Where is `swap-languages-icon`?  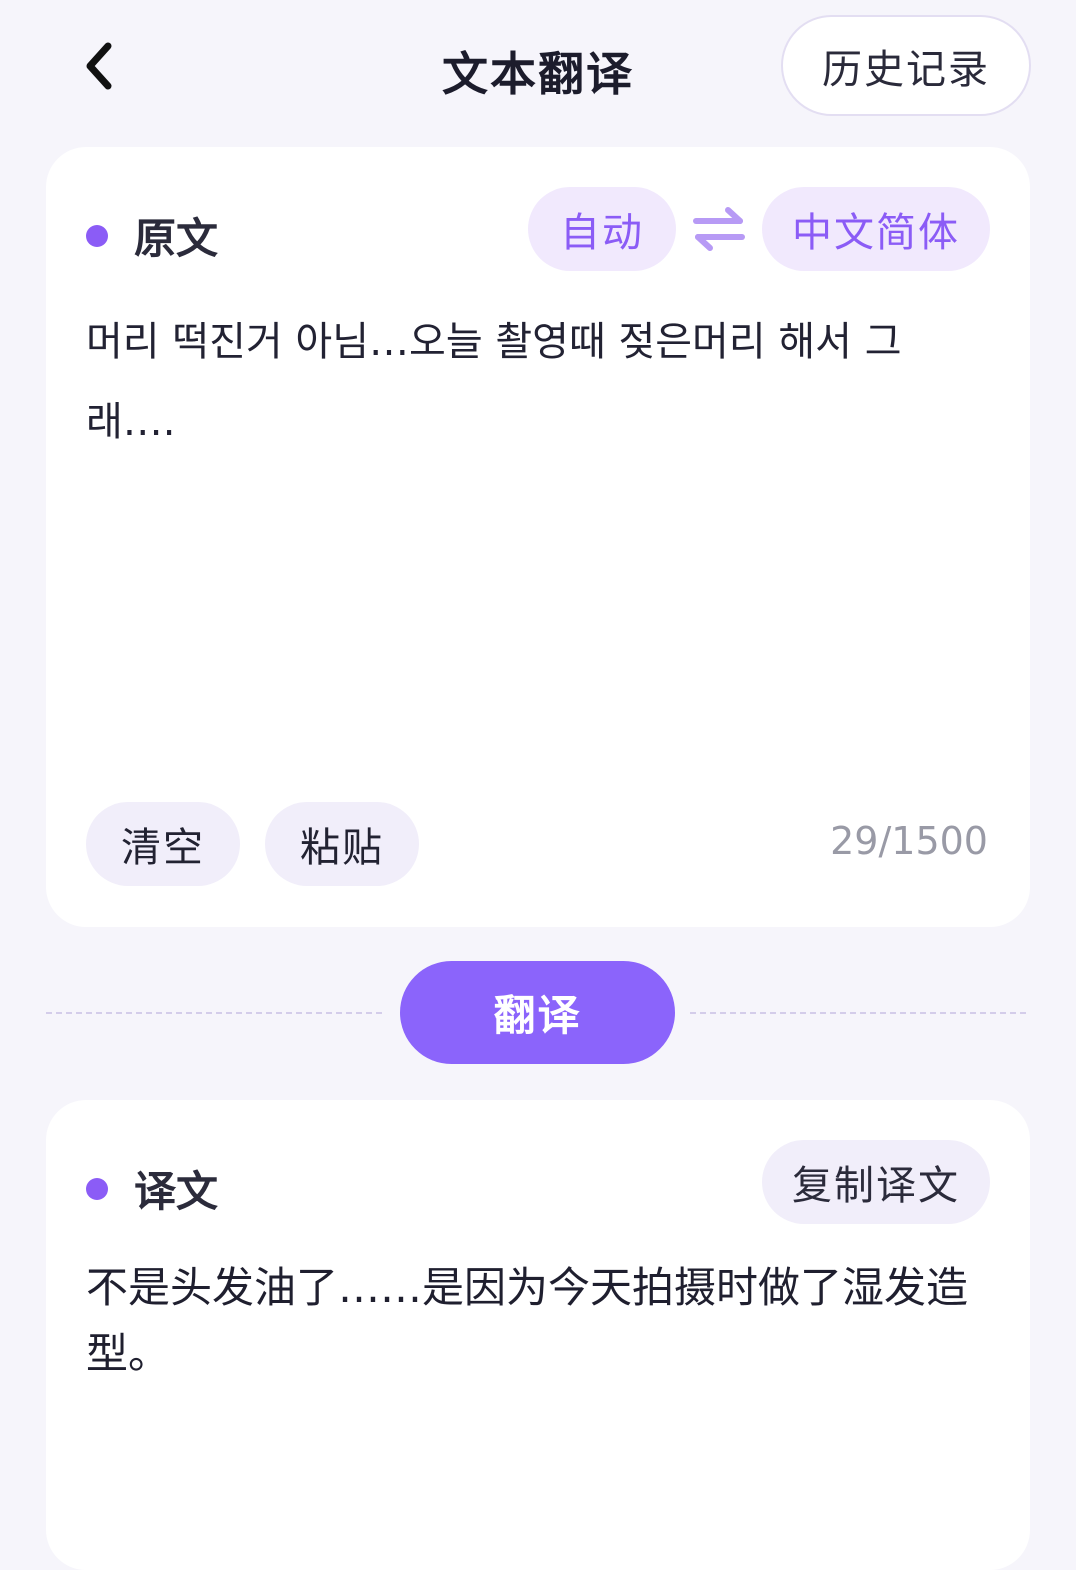 swap-languages-icon is located at coordinates (719, 229).